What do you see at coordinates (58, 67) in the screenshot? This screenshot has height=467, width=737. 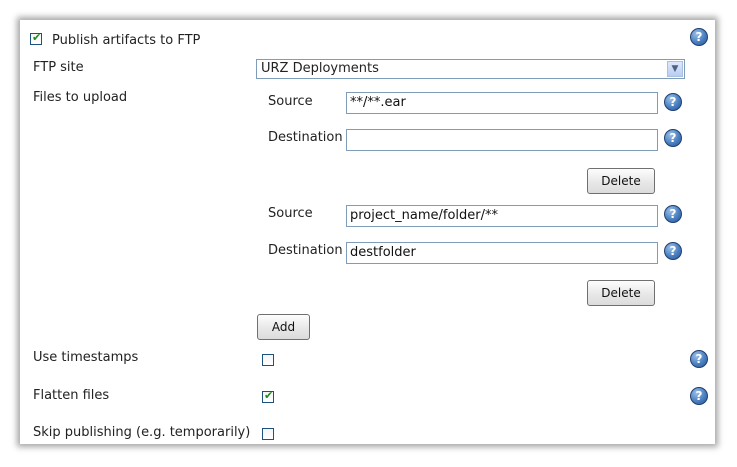 I see `ftp-site-label: FTP site` at bounding box center [58, 67].